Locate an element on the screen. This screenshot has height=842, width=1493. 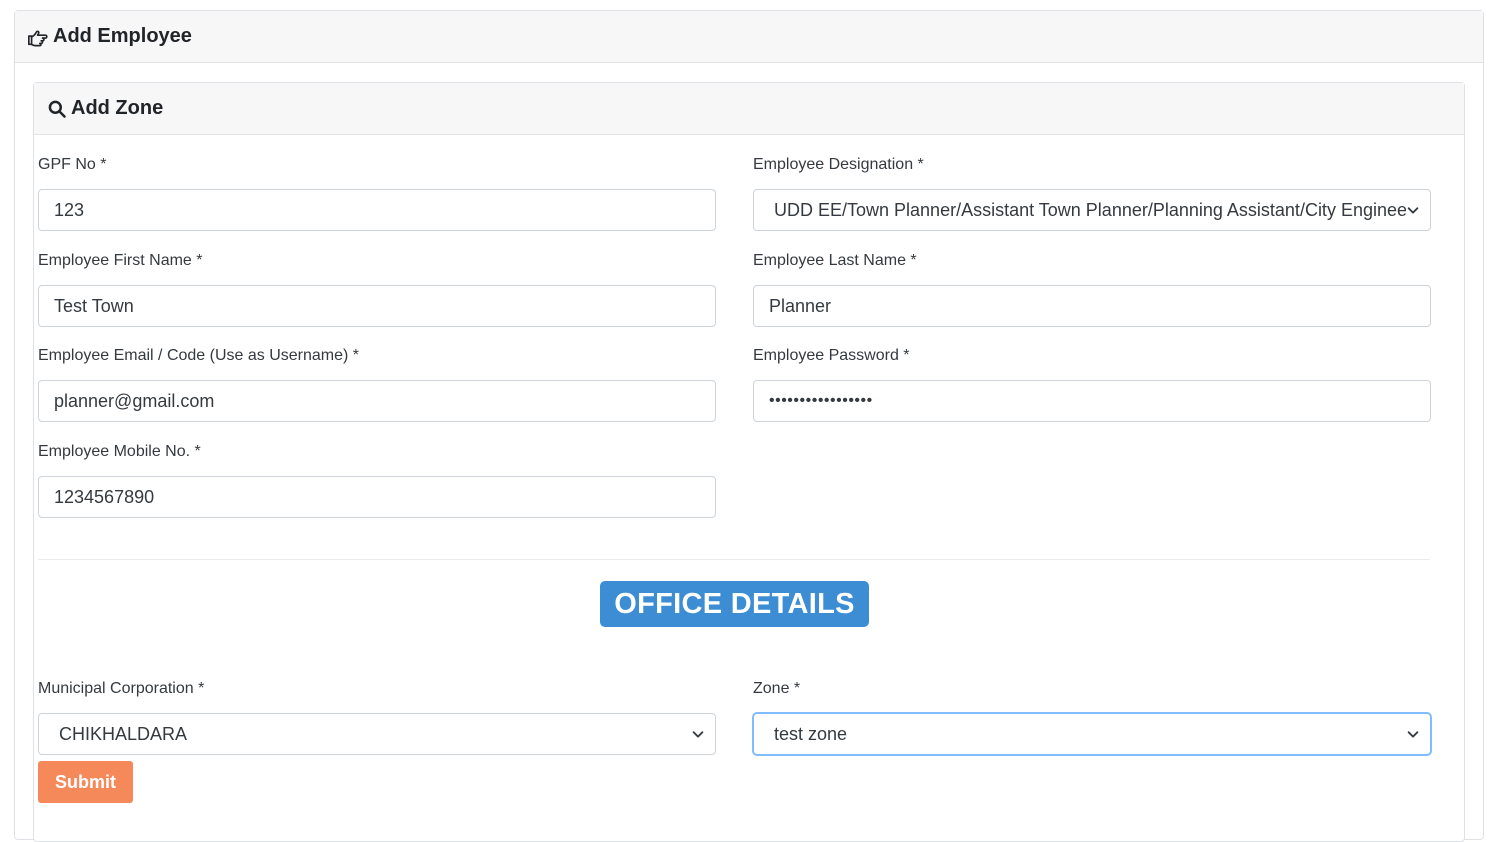
password-value: ••••••••••••••••• is located at coordinates (821, 400).